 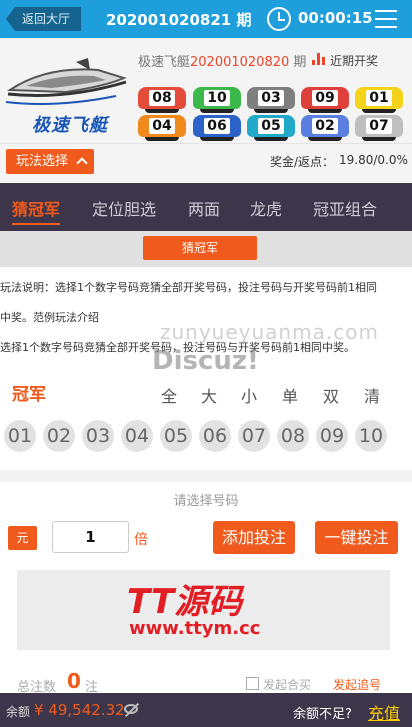 I want to click on previous-issue-suffix: 期, so click(x=300, y=62).